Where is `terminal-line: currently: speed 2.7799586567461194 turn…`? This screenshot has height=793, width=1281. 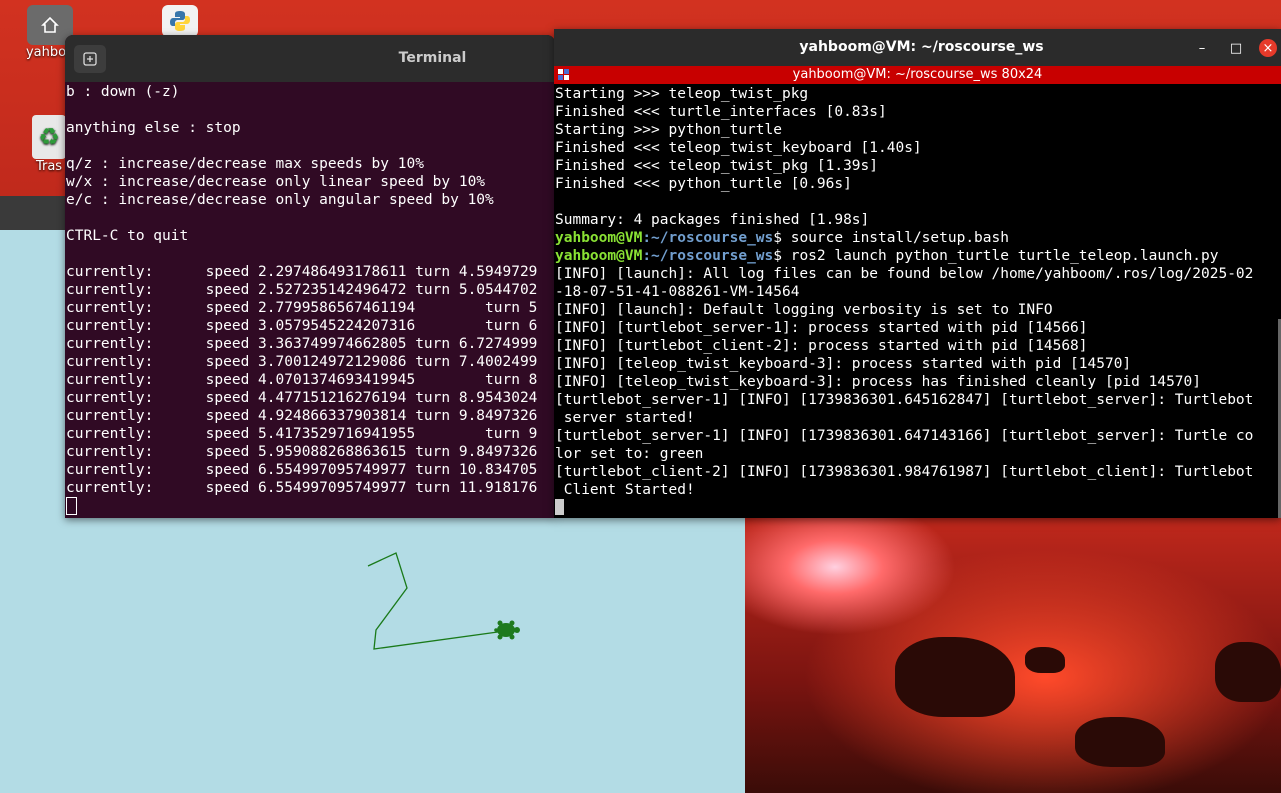 terminal-line: currently: speed 2.7799586567461194 turn… is located at coordinates (302, 308).